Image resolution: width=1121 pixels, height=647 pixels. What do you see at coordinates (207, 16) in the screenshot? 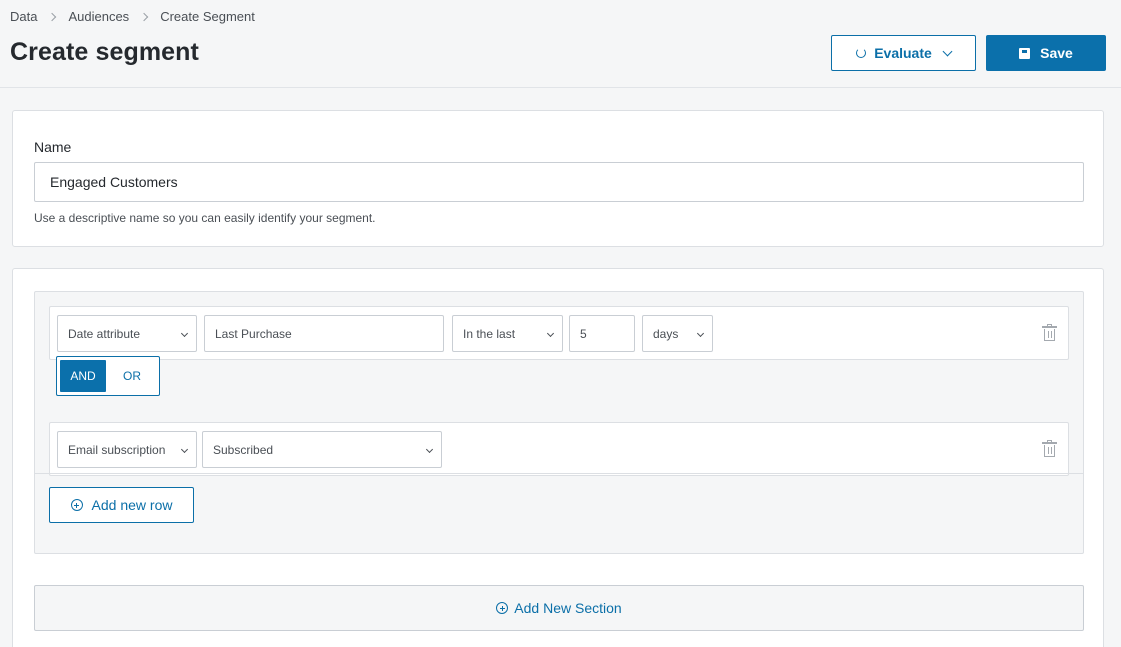
I see `breadcrumb-item-current: Create Segment` at bounding box center [207, 16].